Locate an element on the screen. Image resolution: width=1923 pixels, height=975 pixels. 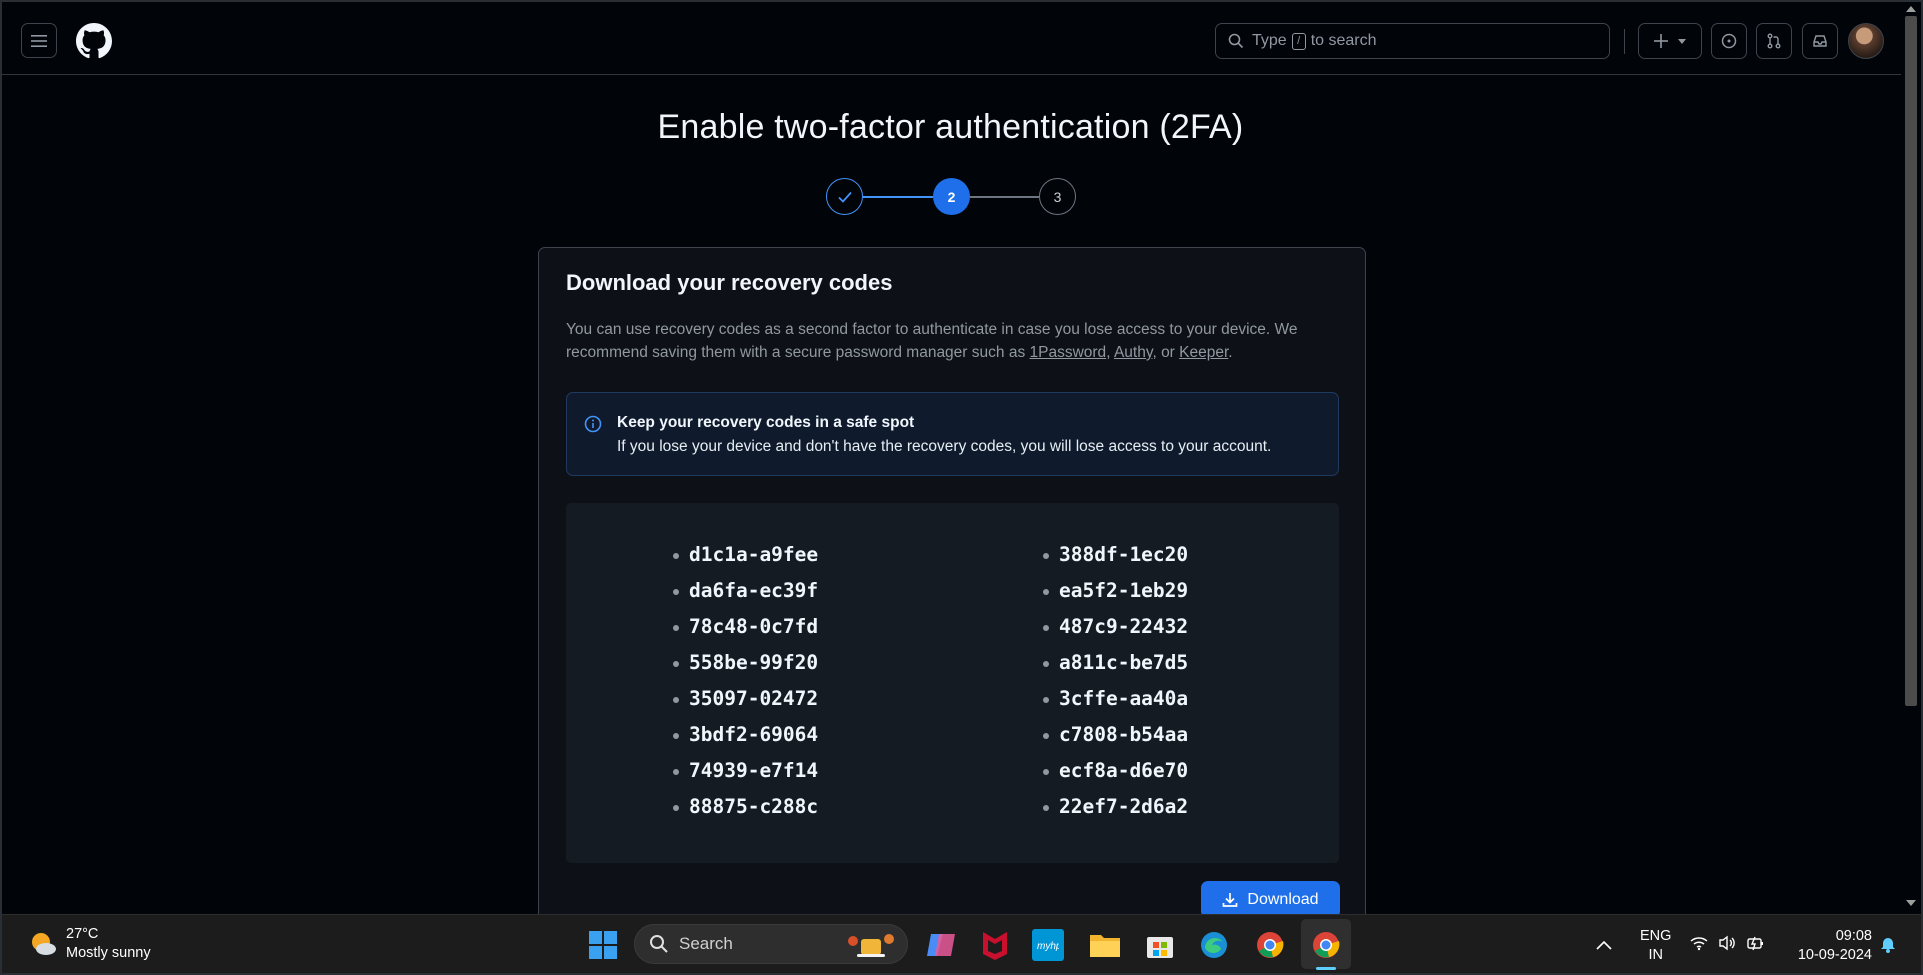
issues-button is located at coordinates (1729, 41).